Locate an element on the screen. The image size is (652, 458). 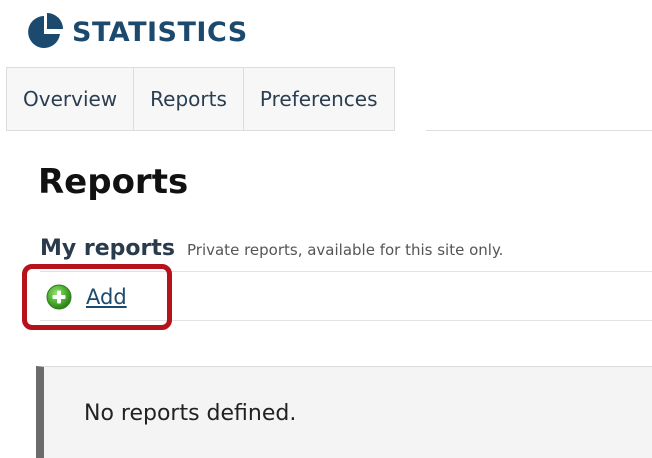
tool-tabs: Overview Reports Preferences is located at coordinates (200, 99).